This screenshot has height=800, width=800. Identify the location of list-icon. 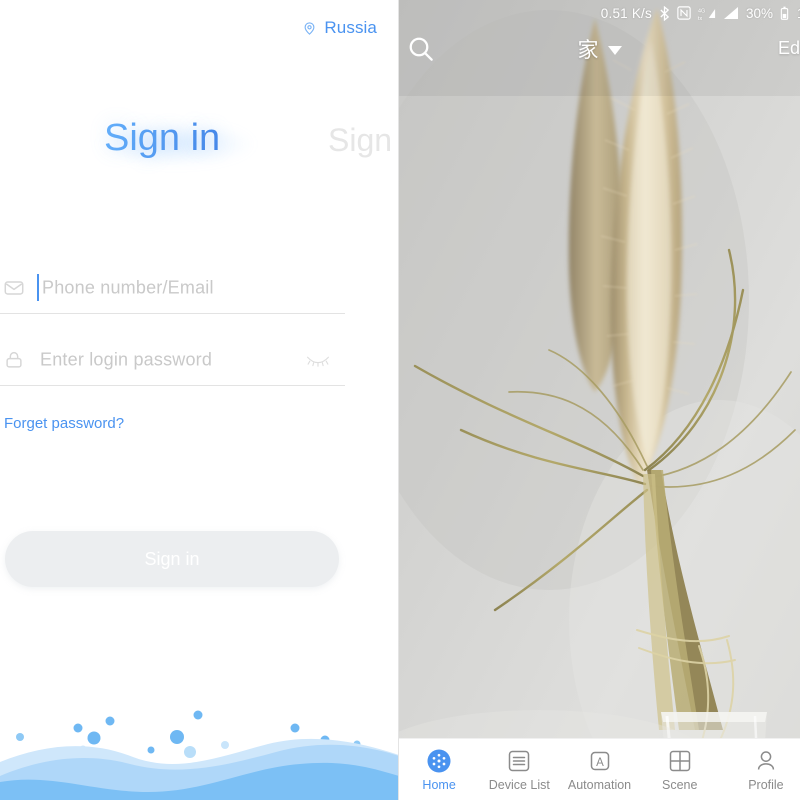
(519, 761).